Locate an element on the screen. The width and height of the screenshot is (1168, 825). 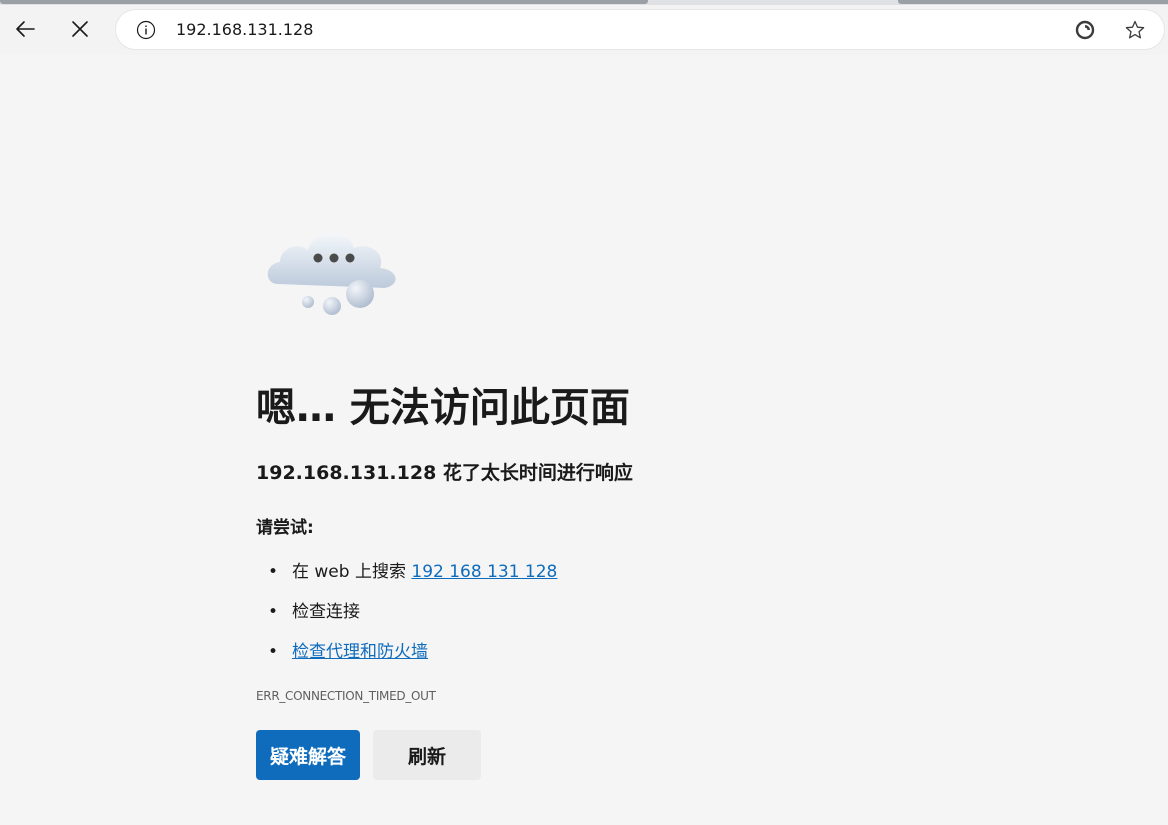
refresh-button: 刷新 is located at coordinates (427, 755).